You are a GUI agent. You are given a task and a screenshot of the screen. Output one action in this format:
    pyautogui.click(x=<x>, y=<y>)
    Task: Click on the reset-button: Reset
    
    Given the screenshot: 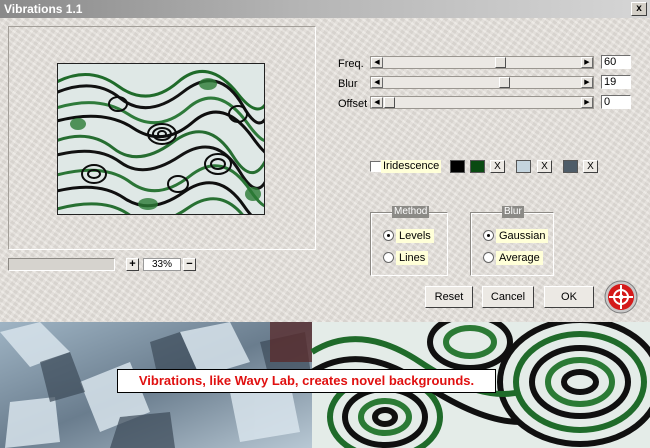 What is the action you would take?
    pyautogui.click(x=449, y=297)
    